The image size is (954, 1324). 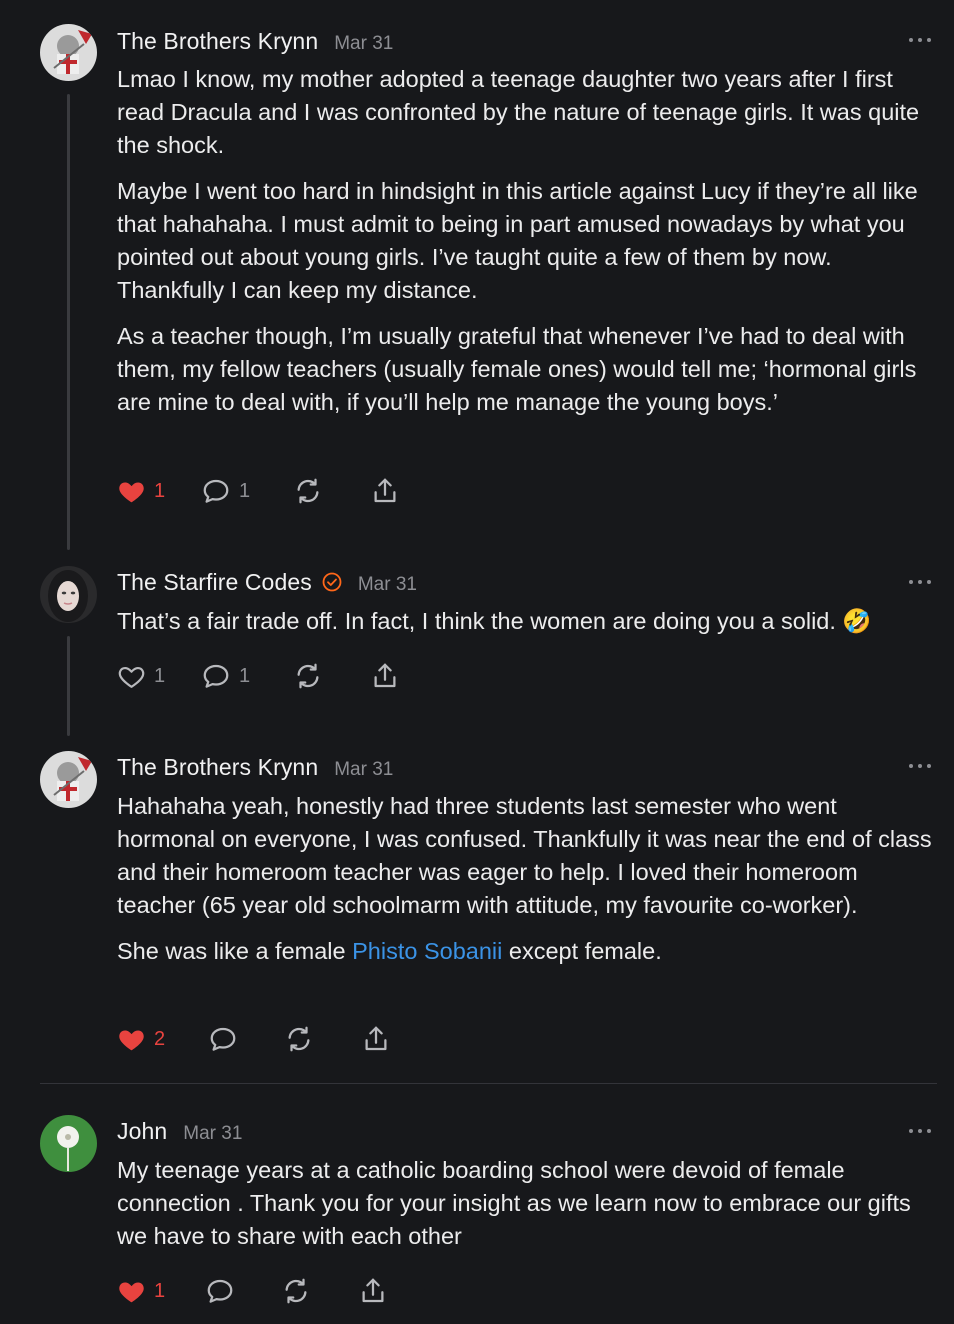 What do you see at coordinates (179, 1133) in the screenshot?
I see `comment-header: John Mar 31` at bounding box center [179, 1133].